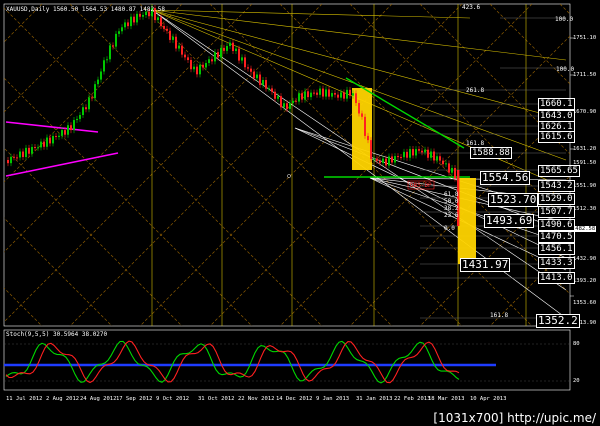  I want to click on date-label: 11 Jul 2012, so click(24, 399).